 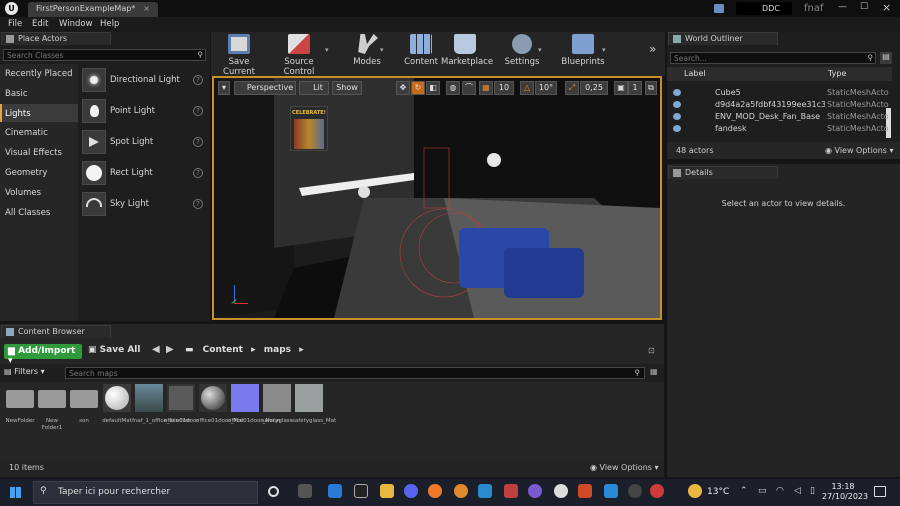 I want to click on save-current-button: Save Current, so click(x=239, y=55).